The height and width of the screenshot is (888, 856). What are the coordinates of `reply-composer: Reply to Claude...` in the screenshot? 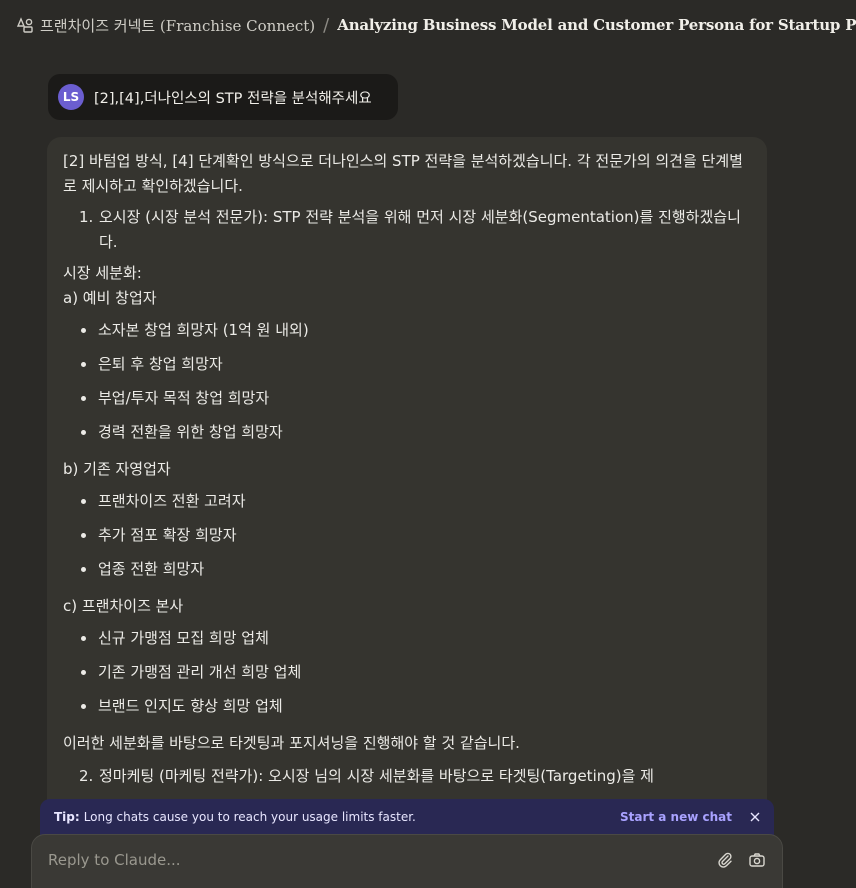 It's located at (407, 861).